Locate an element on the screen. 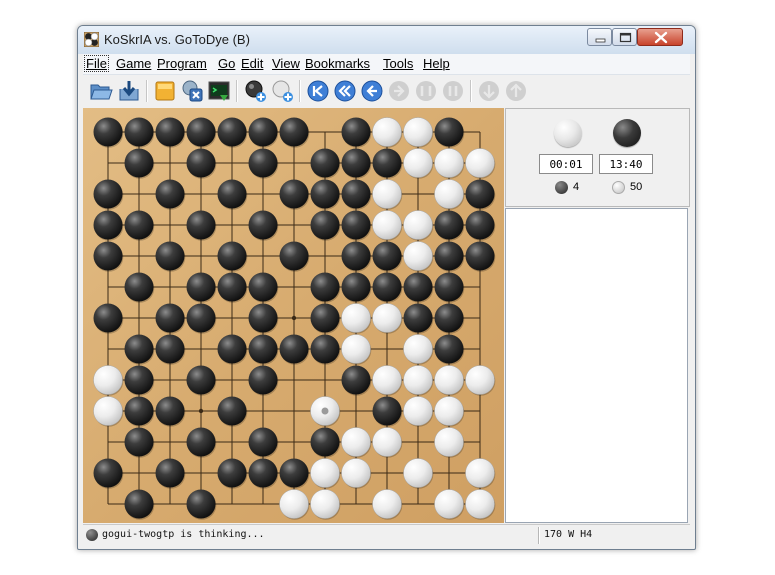 This screenshot has height=575, width=775. detach-program-button is located at coordinates (192, 91).